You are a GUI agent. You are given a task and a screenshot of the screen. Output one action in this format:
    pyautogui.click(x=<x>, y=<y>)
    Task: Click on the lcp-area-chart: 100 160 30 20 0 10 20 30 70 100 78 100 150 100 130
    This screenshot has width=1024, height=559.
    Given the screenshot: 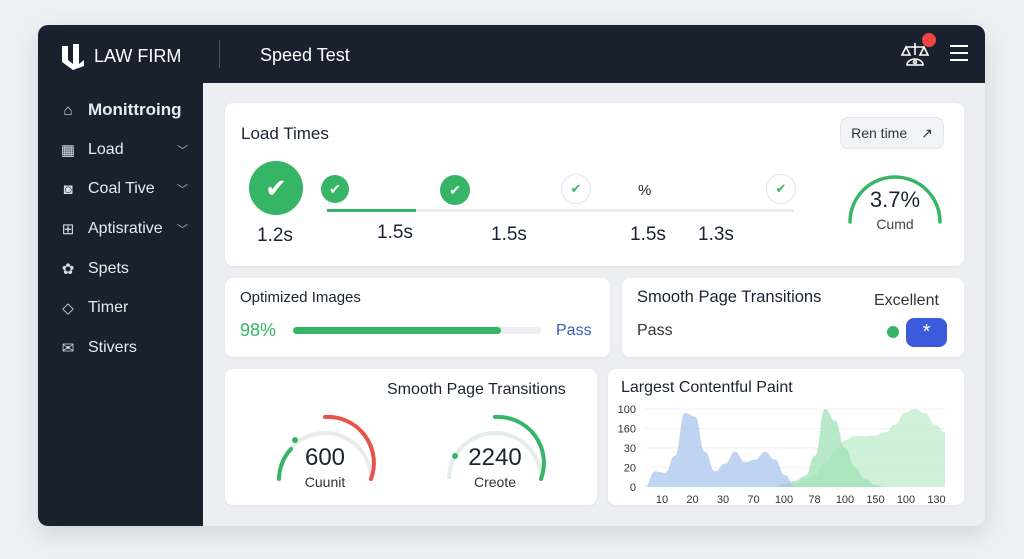 What is the action you would take?
    pyautogui.click(x=782, y=454)
    